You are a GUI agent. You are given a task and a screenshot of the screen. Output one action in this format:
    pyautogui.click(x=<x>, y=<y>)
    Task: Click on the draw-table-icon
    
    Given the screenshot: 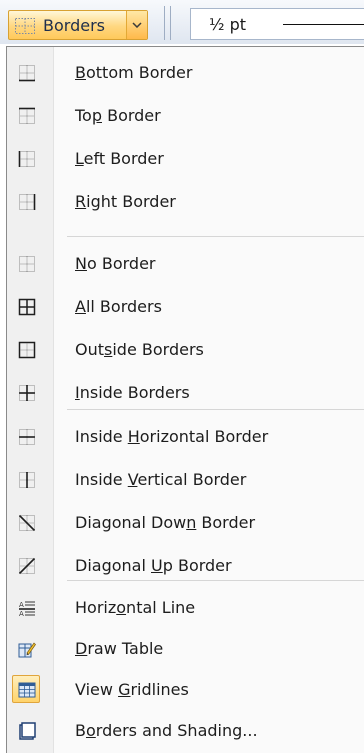 What is the action you would take?
    pyautogui.click(x=27, y=649)
    